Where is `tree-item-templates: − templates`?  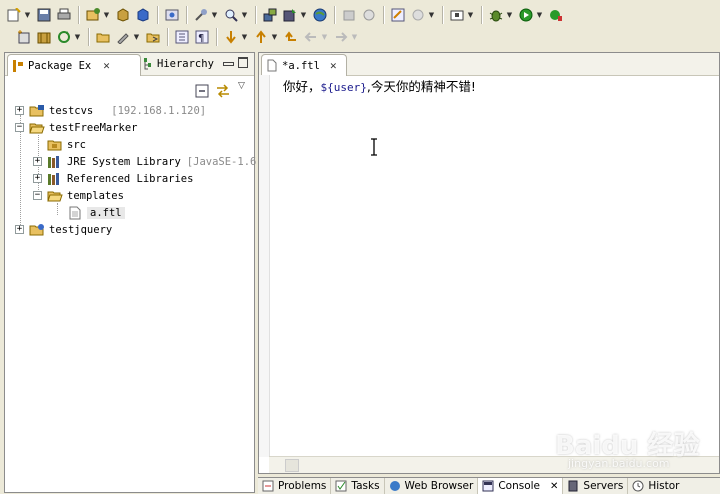 tree-item-templates: − templates is located at coordinates (77, 195).